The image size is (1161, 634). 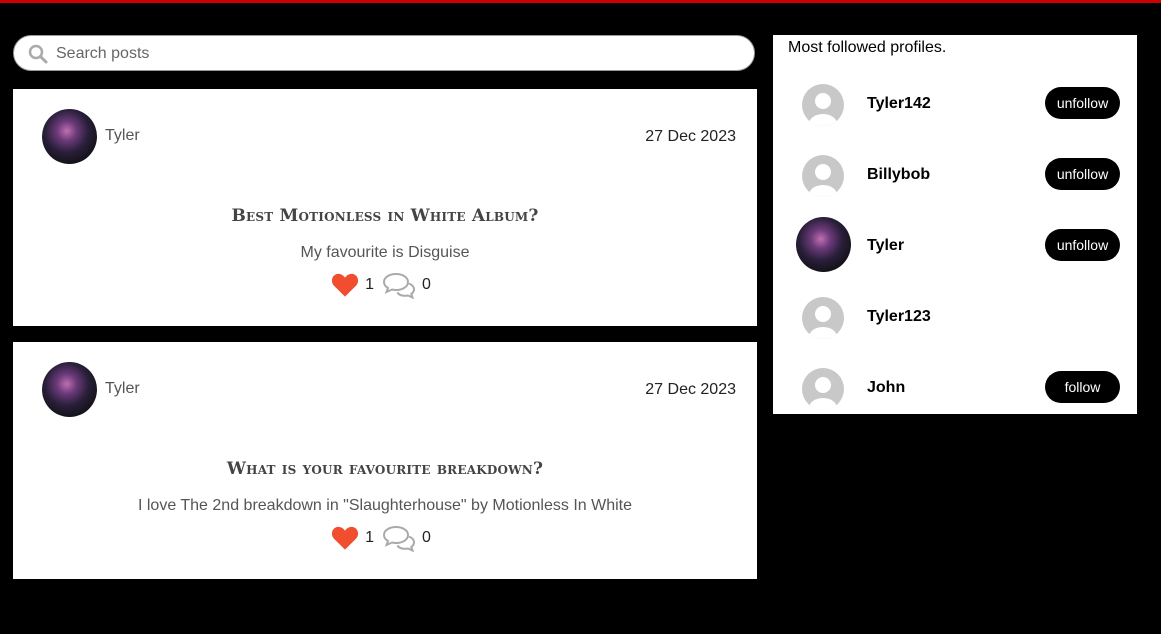 I want to click on post-body: My favourite is Disguise, so click(x=385, y=252).